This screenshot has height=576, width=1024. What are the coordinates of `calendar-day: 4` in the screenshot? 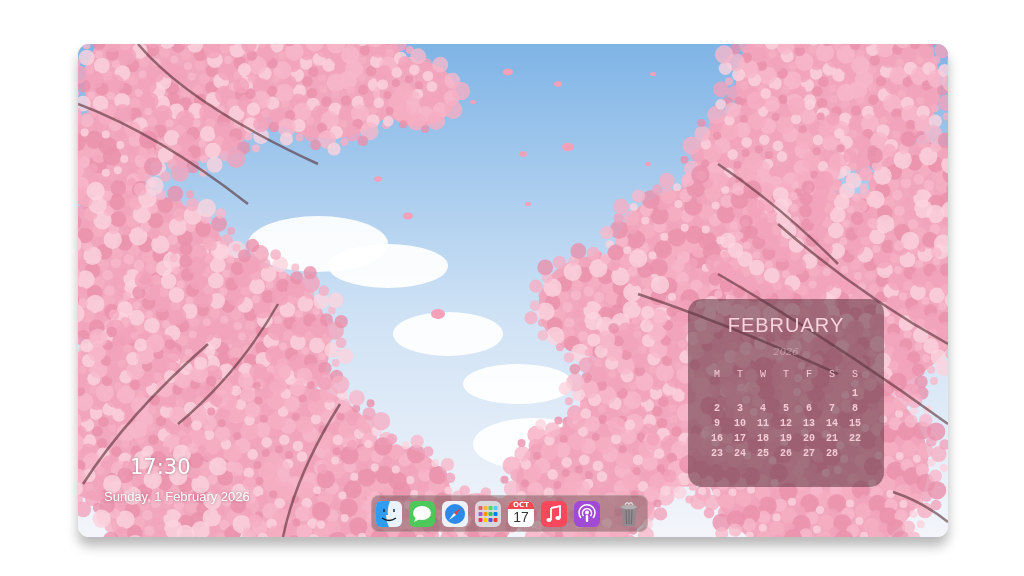 It's located at (763, 408).